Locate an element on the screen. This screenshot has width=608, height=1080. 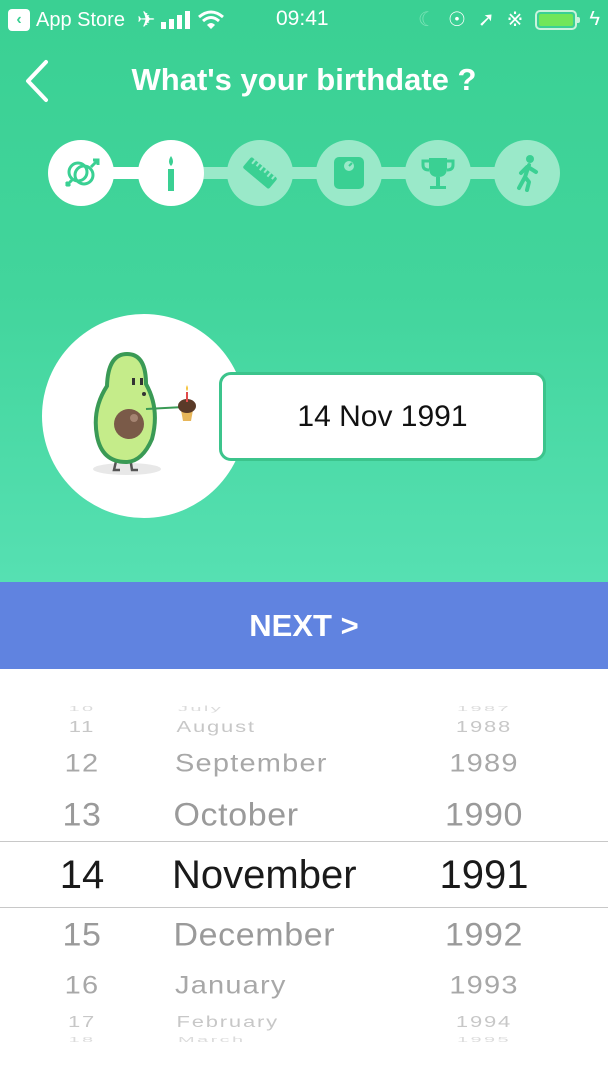
walking-icon is located at coordinates (527, 173).